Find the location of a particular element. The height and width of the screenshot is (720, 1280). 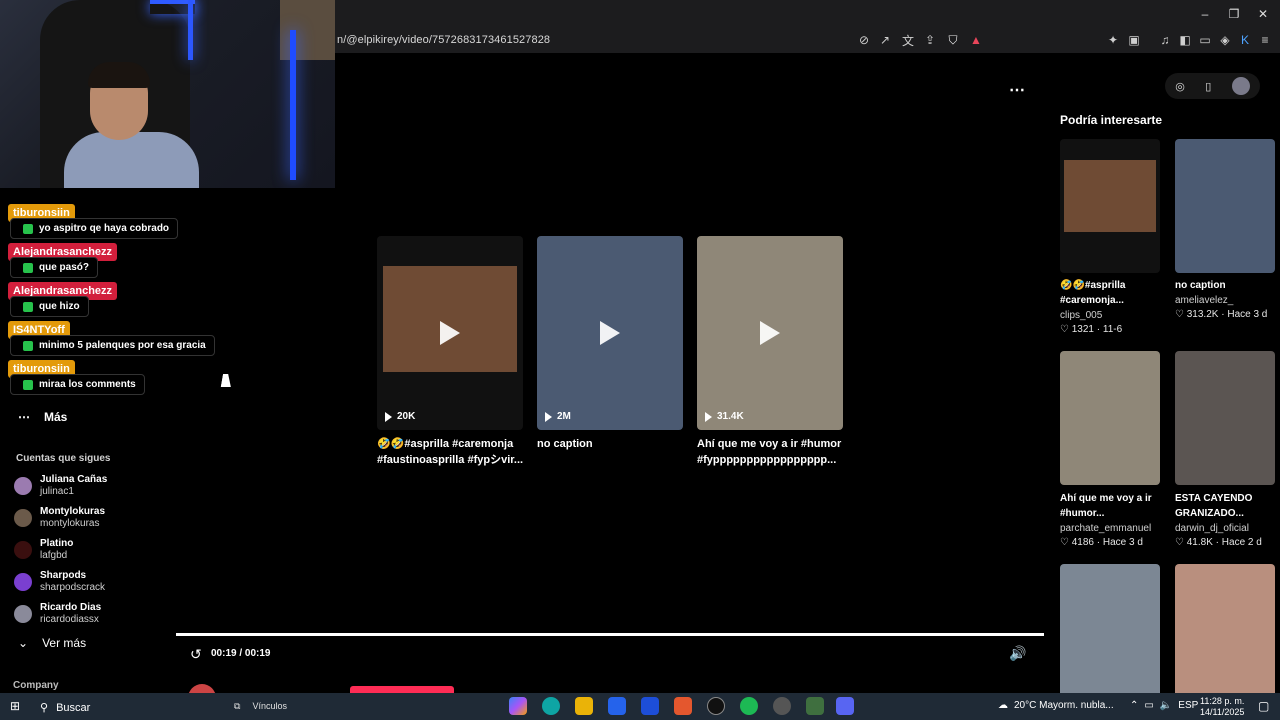

copilot-icon is located at coordinates (518, 706).